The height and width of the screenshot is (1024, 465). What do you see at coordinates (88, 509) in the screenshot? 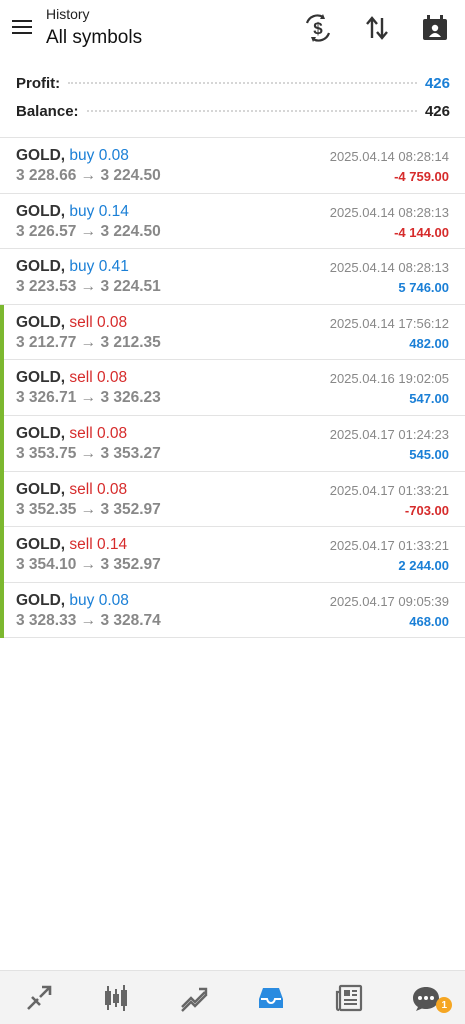
I see `deal-prices: 3 352.35 → 3 352.97` at bounding box center [88, 509].